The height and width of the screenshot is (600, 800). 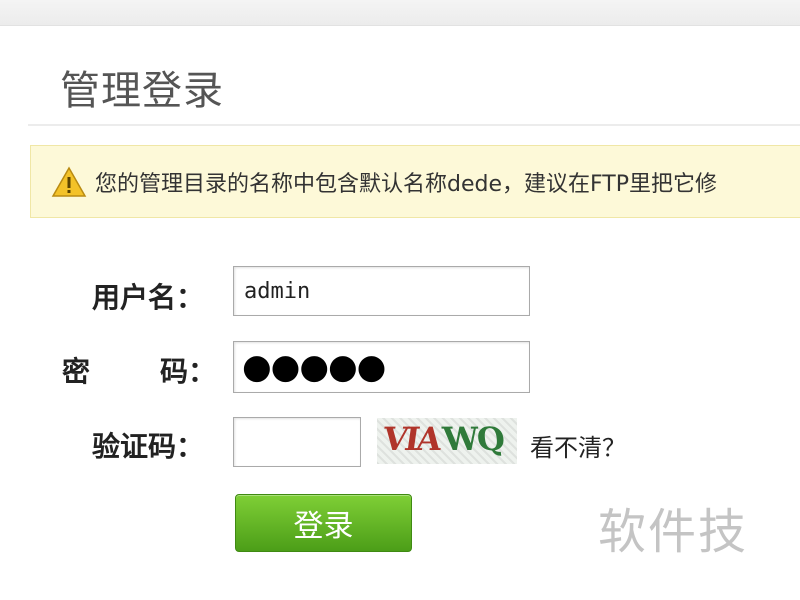 I want to click on warning-icon, so click(x=69, y=181).